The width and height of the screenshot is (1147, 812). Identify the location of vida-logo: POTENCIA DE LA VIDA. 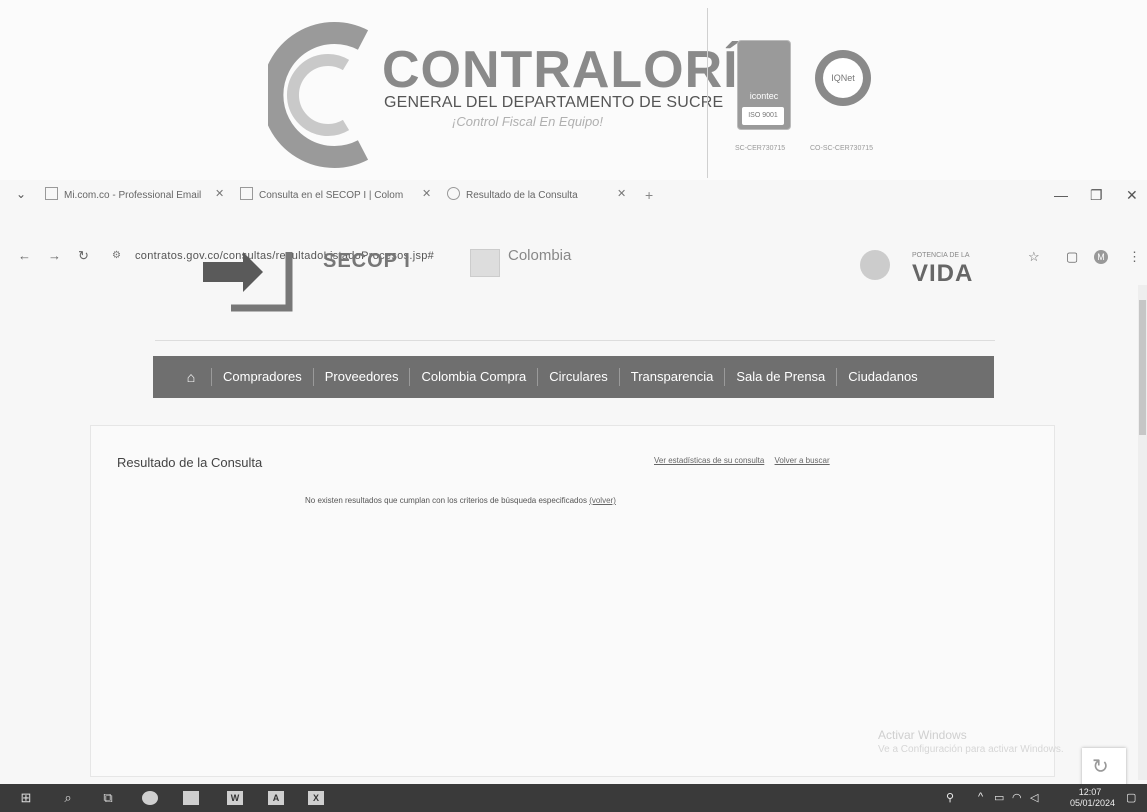
(920, 266).